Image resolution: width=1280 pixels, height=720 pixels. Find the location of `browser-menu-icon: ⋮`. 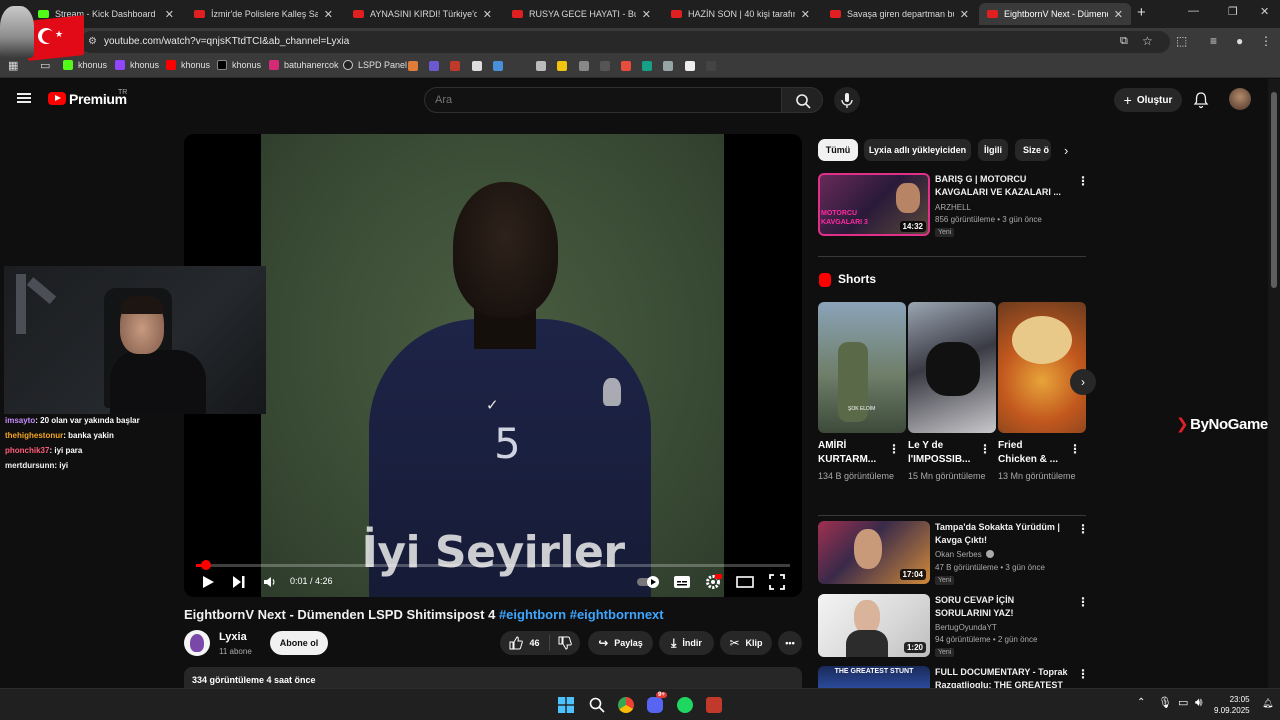

browser-menu-icon: ⋮ is located at coordinates (1266, 41).